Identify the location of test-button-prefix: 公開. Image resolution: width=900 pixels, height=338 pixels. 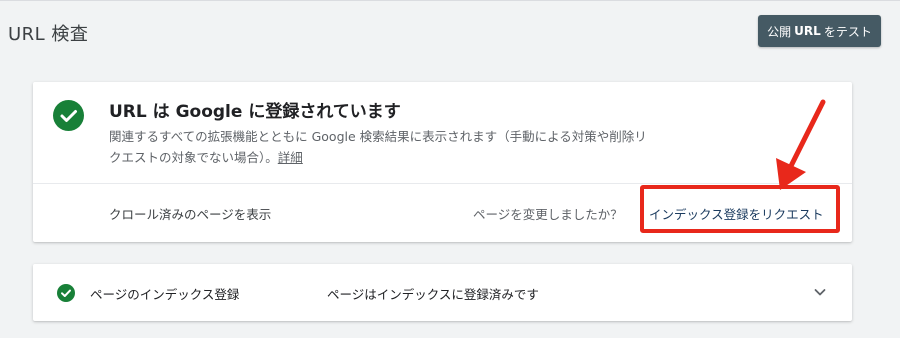
(779, 31).